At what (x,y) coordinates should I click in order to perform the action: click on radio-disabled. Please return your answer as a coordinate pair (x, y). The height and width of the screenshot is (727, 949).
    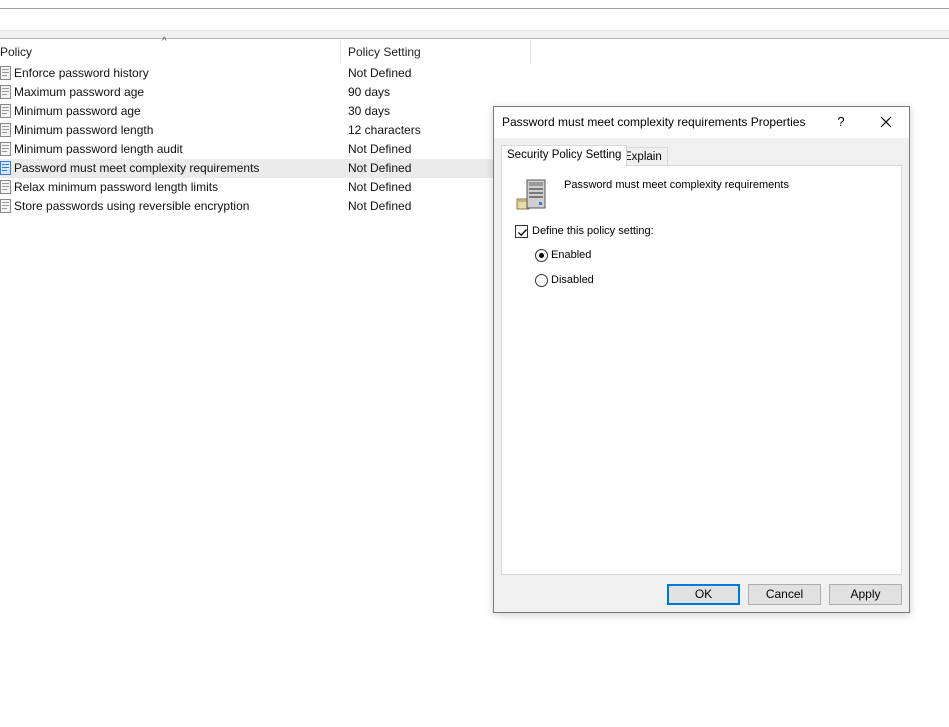
    Looking at the image, I should click on (541, 280).